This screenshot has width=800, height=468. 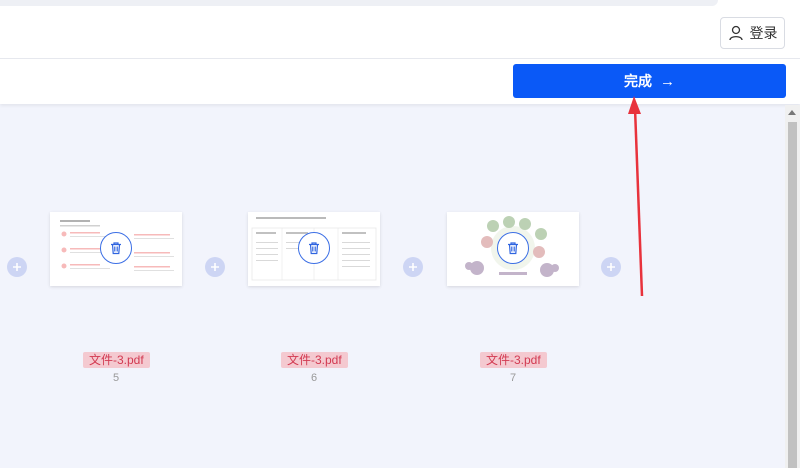 I want to click on toolbar: 完成 →, so click(x=400, y=81).